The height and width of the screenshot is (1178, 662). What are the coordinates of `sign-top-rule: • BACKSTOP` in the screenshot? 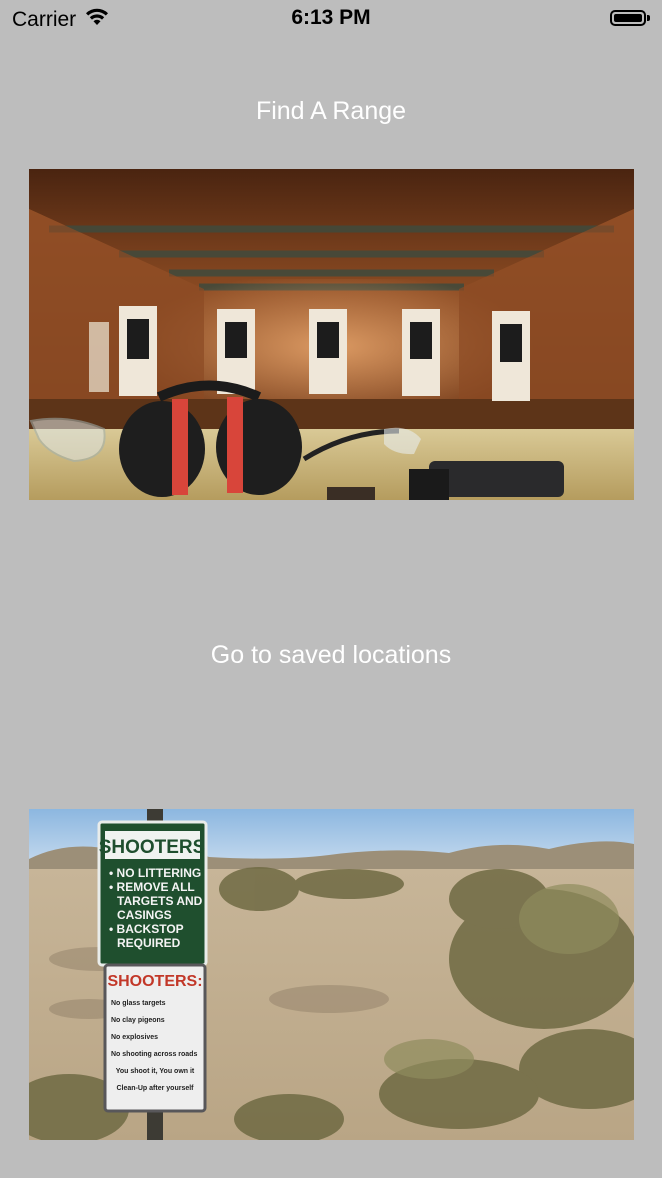 It's located at (146, 929).